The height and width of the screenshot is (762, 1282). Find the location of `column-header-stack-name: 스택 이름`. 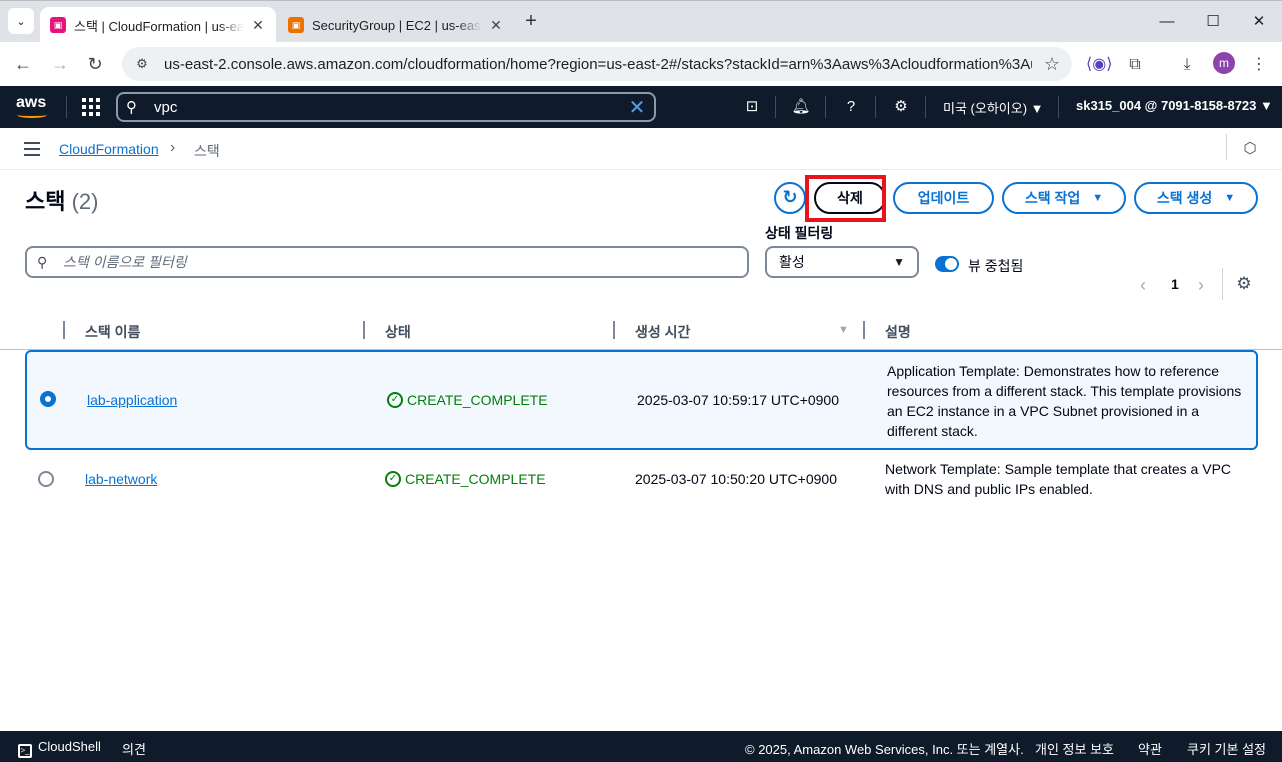

column-header-stack-name: 스택 이름 is located at coordinates (112, 332).